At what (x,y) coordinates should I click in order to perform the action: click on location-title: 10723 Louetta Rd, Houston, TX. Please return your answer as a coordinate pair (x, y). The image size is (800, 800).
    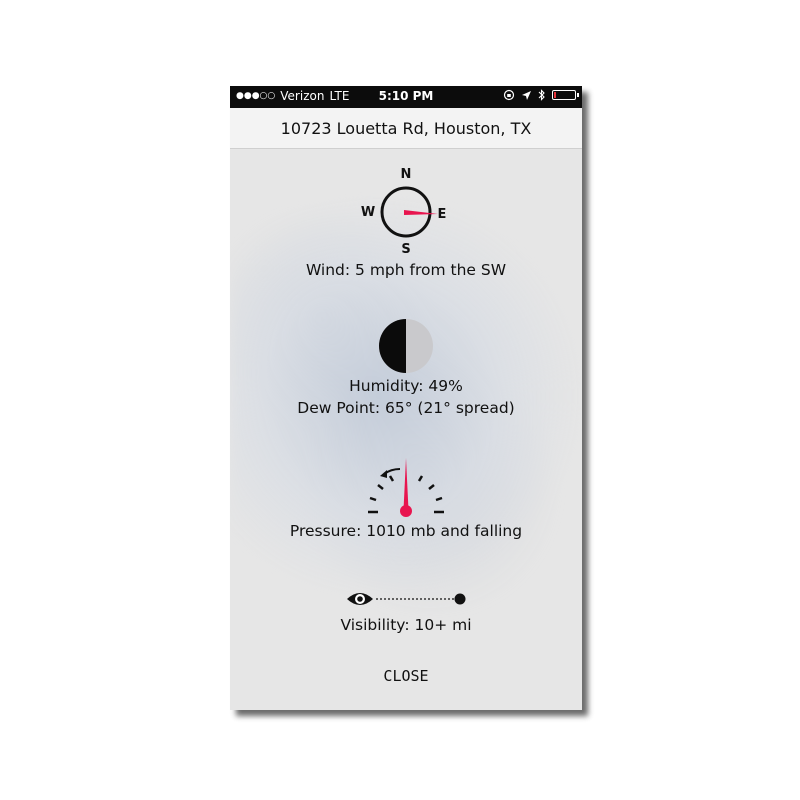
    Looking at the image, I should click on (406, 128).